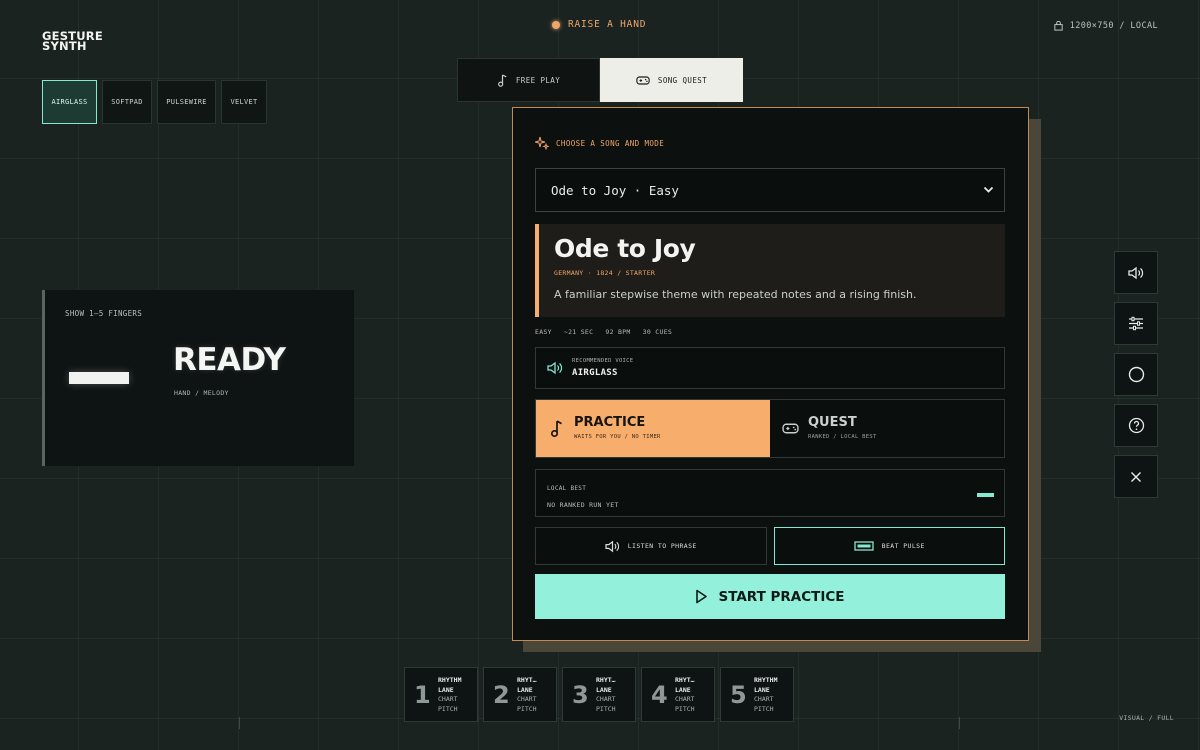  What do you see at coordinates (781, 596) in the screenshot?
I see `start-practice-label: START PRACTICE` at bounding box center [781, 596].